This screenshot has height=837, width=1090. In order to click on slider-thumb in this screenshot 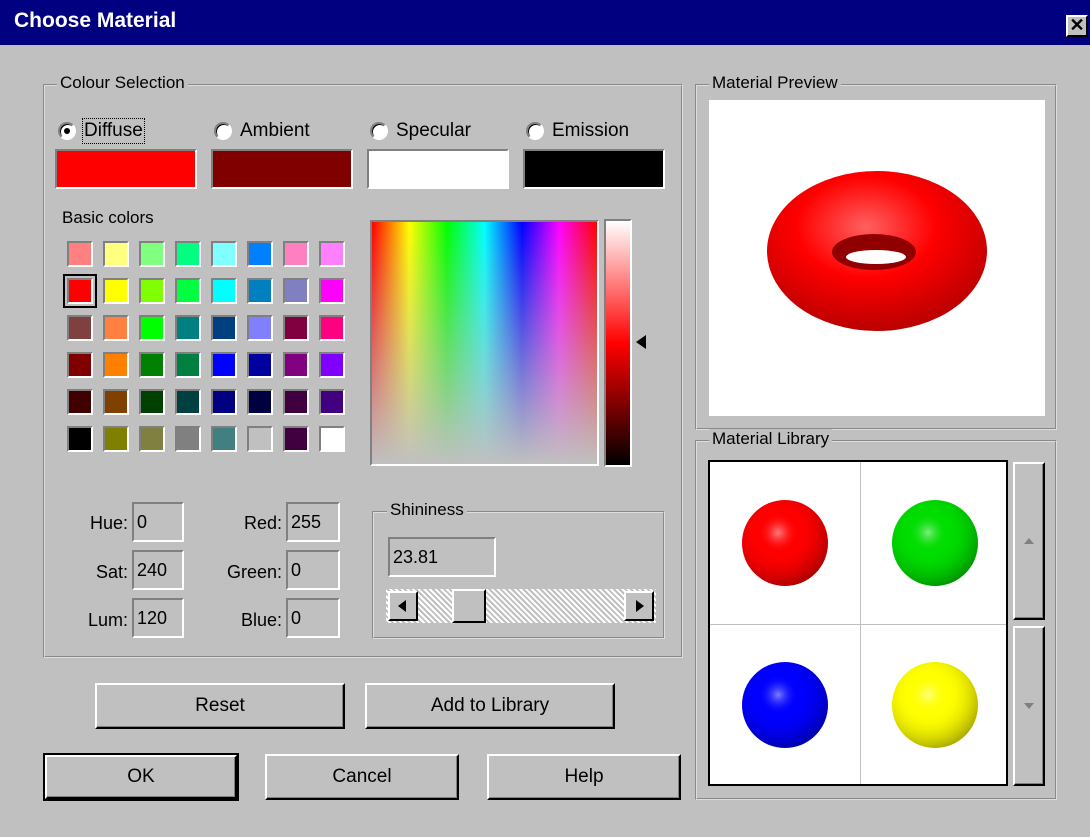, I will do `click(468, 606)`.